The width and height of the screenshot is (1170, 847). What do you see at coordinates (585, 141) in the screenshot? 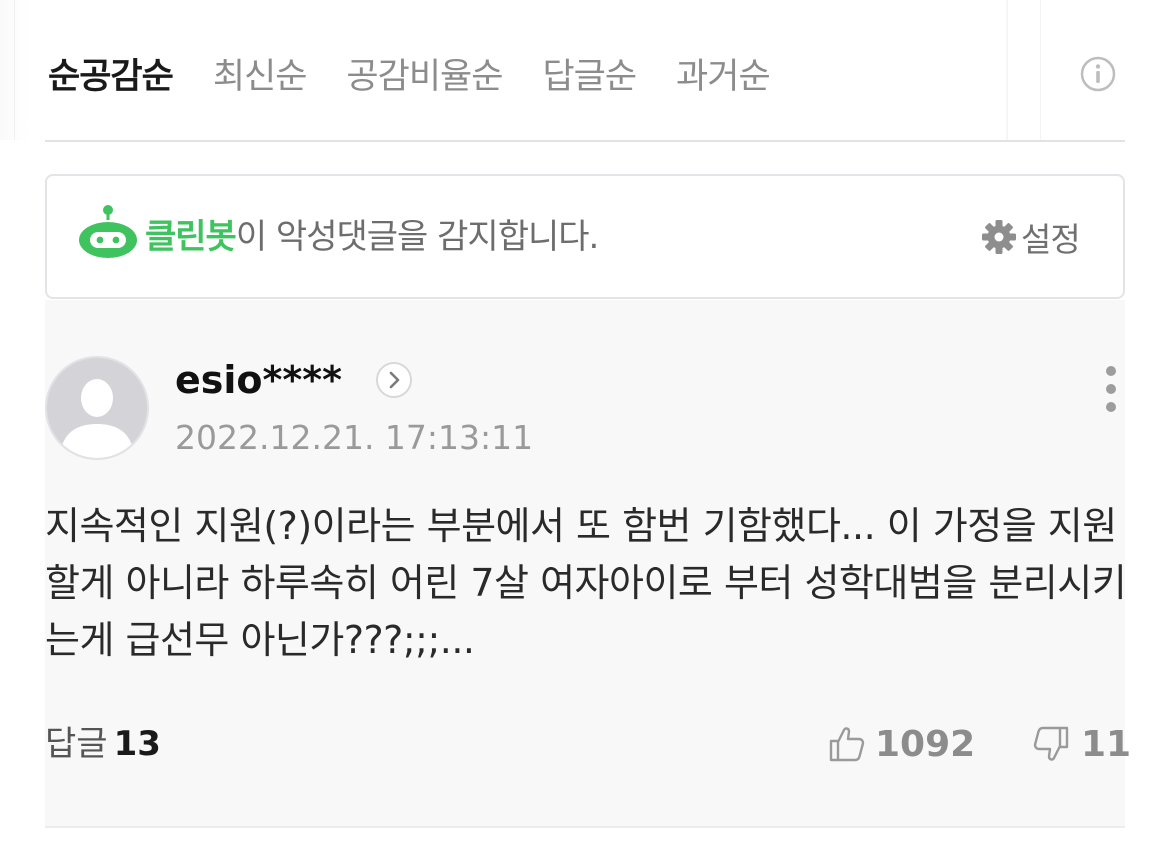
I see `sort-divider` at bounding box center [585, 141].